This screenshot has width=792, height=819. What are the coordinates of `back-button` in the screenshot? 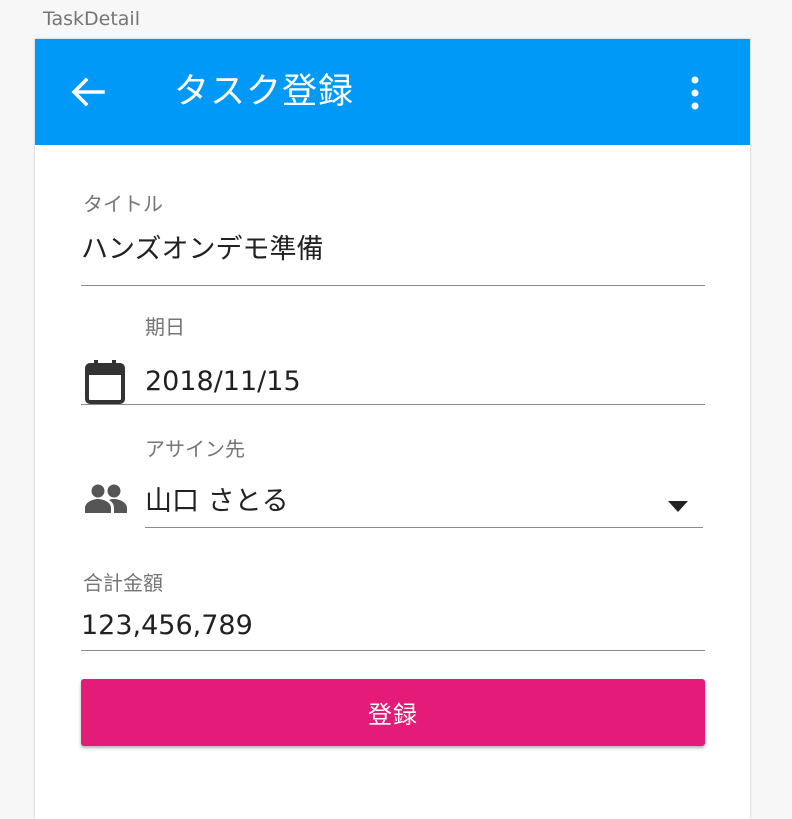 It's located at (87, 92).